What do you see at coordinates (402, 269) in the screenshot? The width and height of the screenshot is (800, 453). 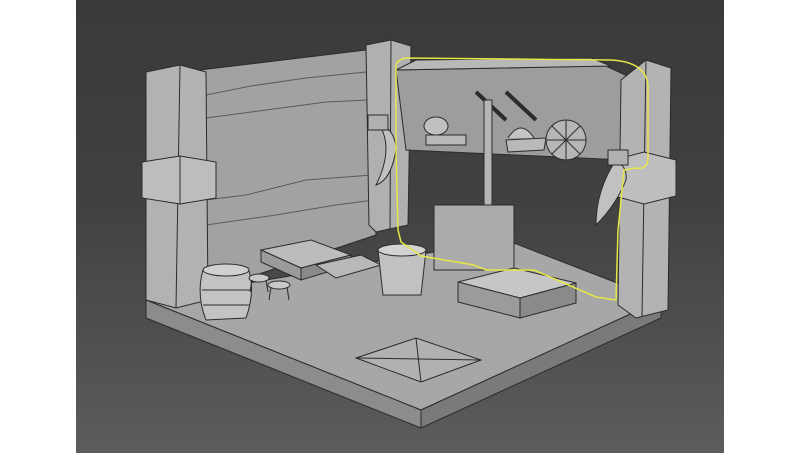 I see `bucket` at bounding box center [402, 269].